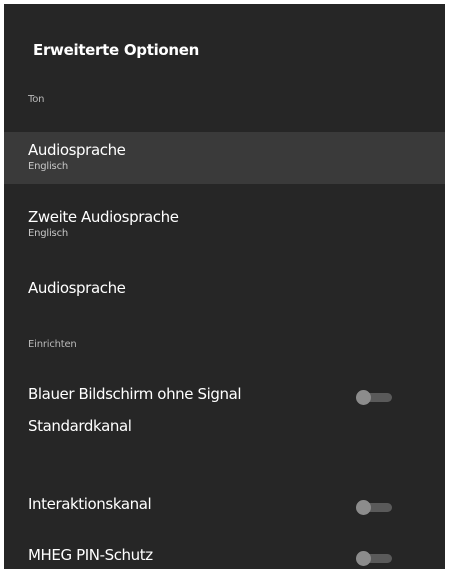  What do you see at coordinates (224, 290) in the screenshot?
I see `menu-item-audiosprache-2: Audiosprache` at bounding box center [224, 290].